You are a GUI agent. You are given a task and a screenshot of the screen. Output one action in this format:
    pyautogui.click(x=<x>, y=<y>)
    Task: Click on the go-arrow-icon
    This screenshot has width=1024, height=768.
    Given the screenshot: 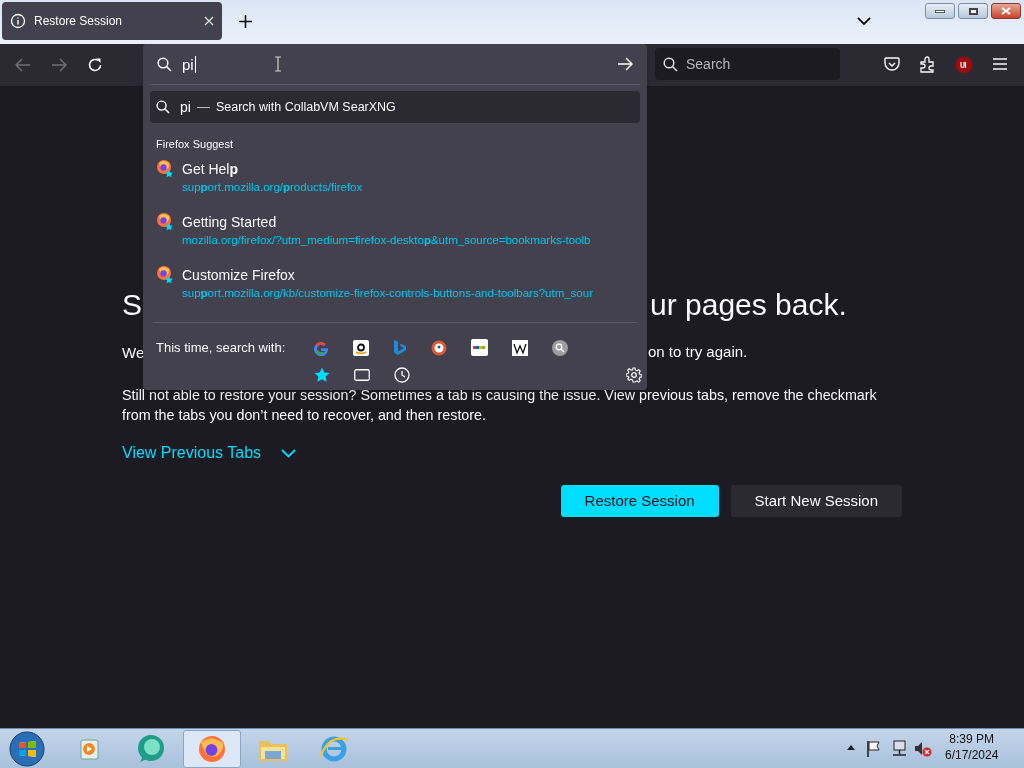 What is the action you would take?
    pyautogui.click(x=625, y=64)
    